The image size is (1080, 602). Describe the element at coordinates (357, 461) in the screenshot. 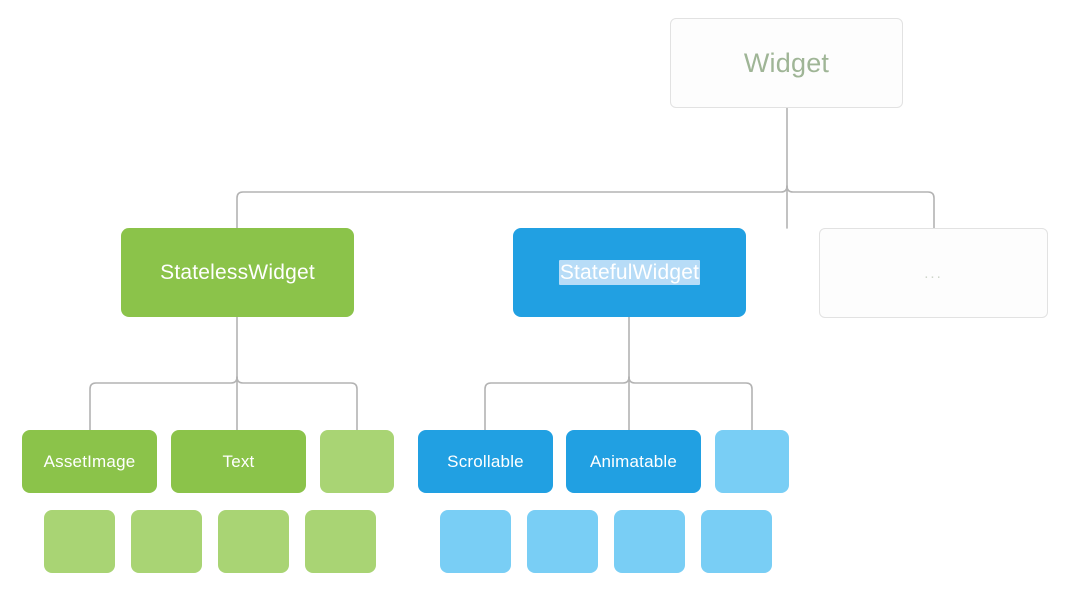

I see `node-stateless-more` at that location.